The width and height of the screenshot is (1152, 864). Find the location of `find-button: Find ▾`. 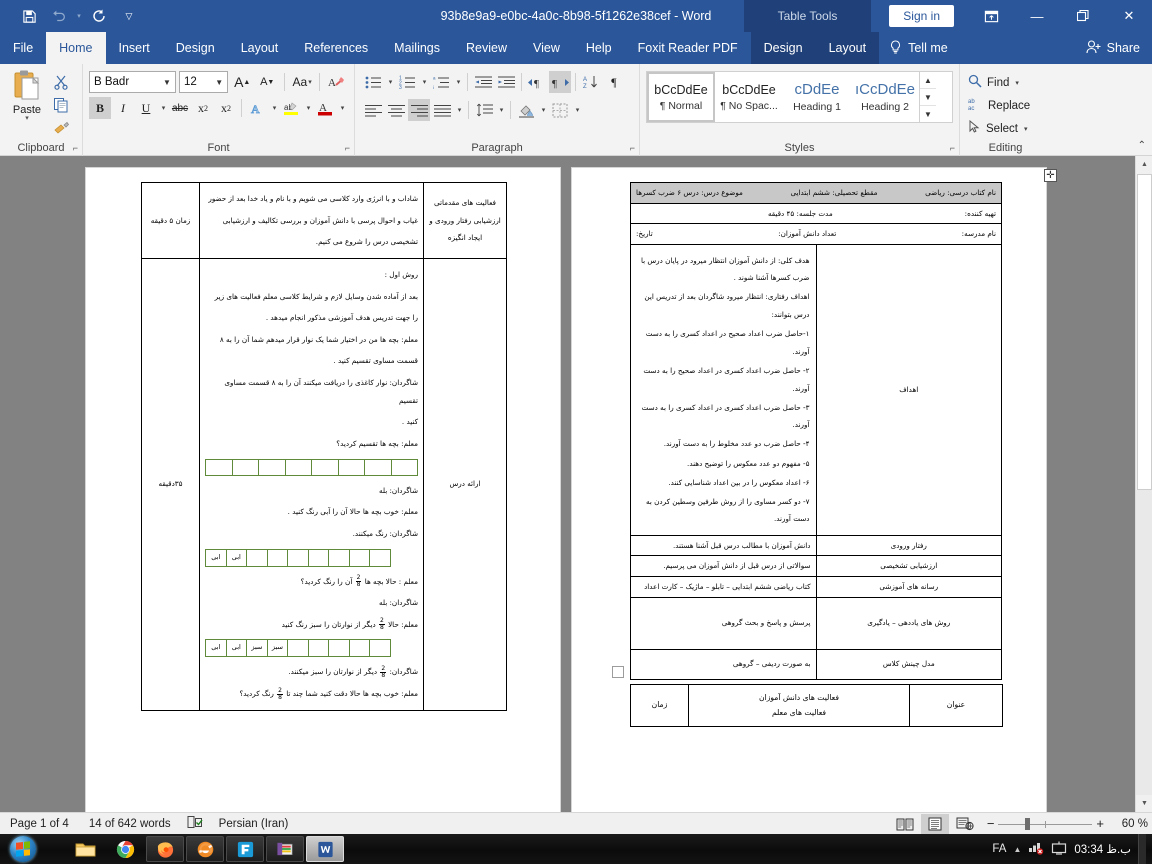

find-button: Find ▾ is located at coordinates (1005, 82).